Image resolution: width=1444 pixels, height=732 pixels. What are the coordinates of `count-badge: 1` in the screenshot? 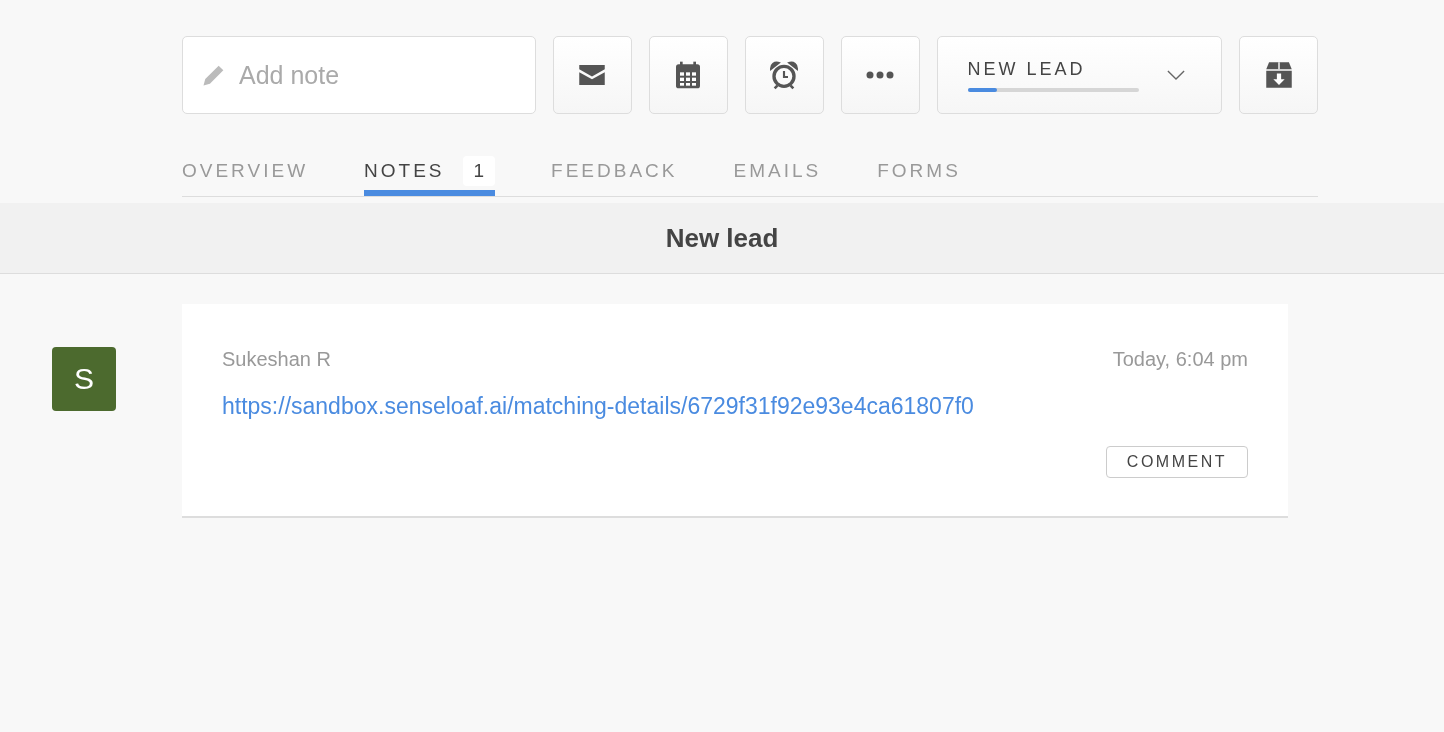 It's located at (479, 171).